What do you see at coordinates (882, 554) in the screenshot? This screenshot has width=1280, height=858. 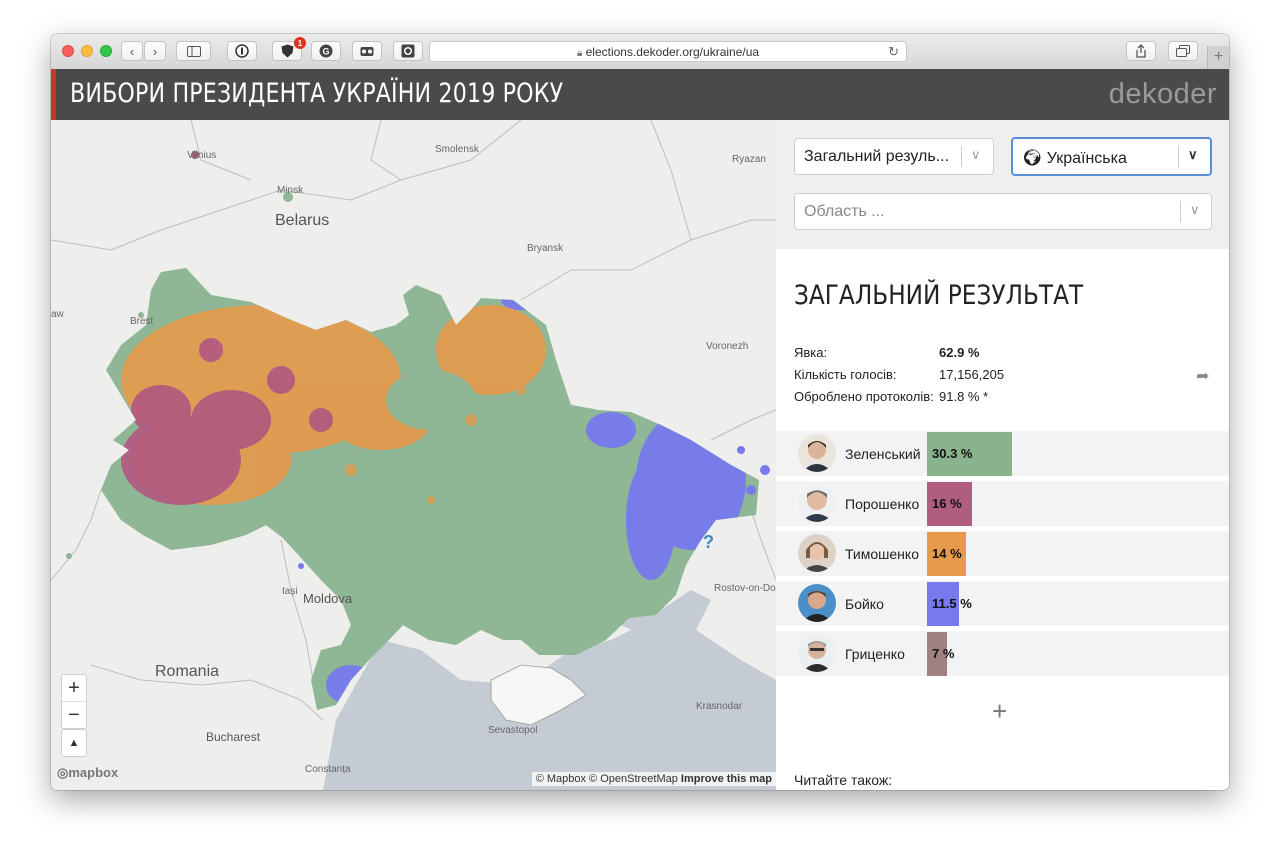 I see `candidate-name: Тимошенко` at bounding box center [882, 554].